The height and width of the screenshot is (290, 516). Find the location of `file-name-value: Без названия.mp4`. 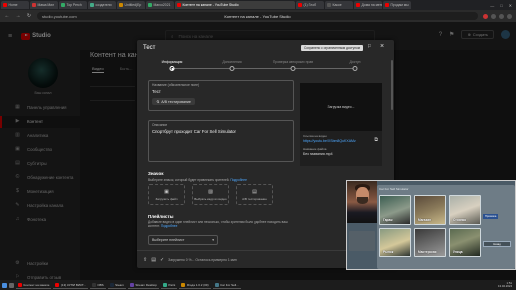

file-name-value: Без названия.mp4 is located at coordinates (318, 154).